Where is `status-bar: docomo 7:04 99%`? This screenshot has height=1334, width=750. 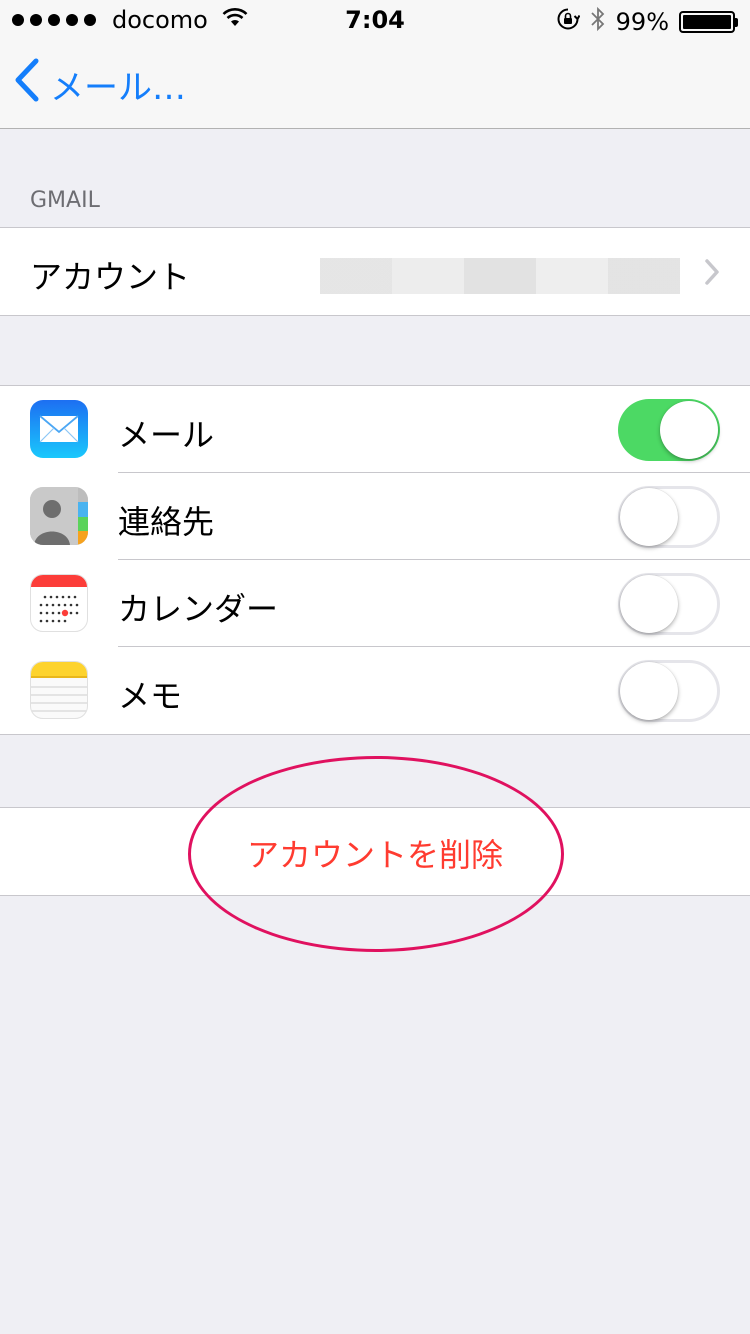
status-bar: docomo 7:04 99% is located at coordinates (375, 20).